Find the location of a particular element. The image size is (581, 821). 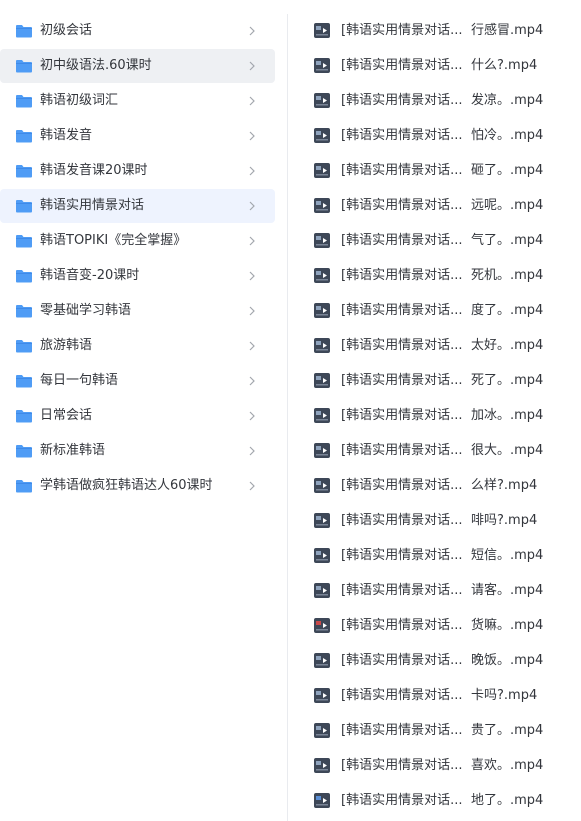

file-item: [韩语实用情景对话... 度了。.mp4 is located at coordinates (434, 310).